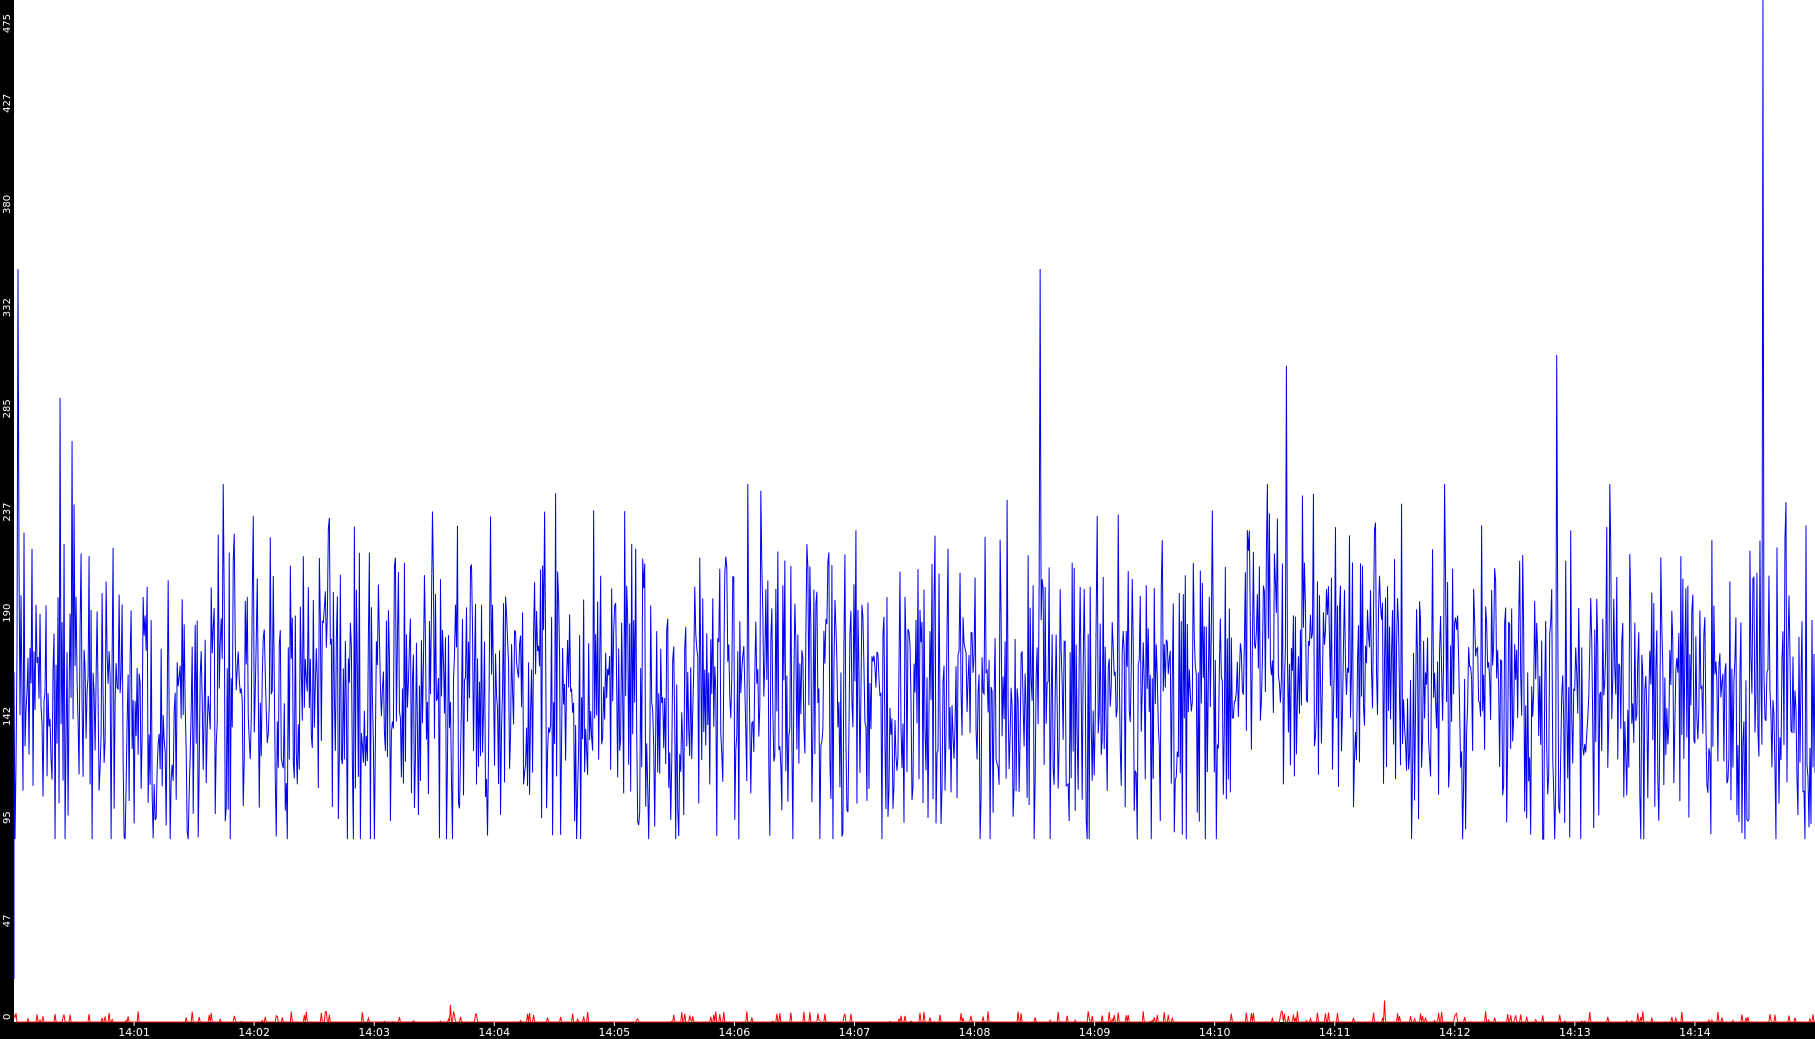 Image resolution: width=1815 pixels, height=1039 pixels. Describe the element at coordinates (254, 1032) in the screenshot. I see `x-tick-label: 14:02` at that location.